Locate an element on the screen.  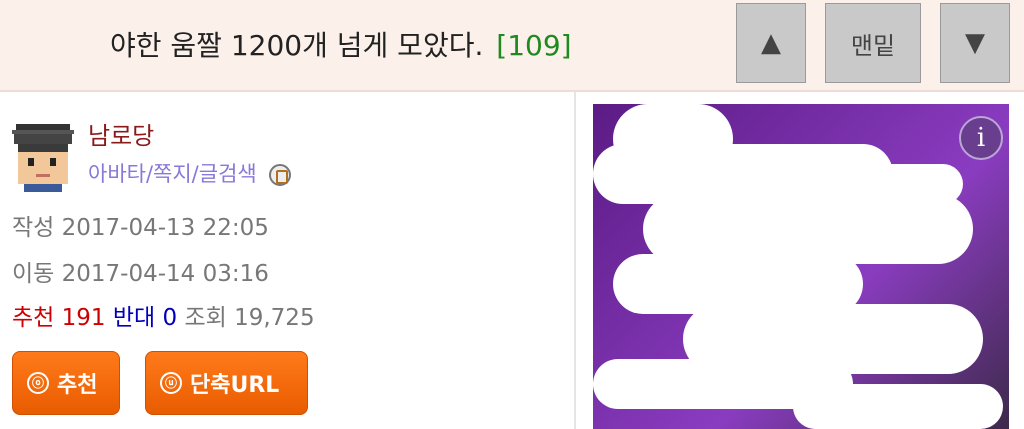
recommend-button: ⓞ 추천 is located at coordinates (66, 383).